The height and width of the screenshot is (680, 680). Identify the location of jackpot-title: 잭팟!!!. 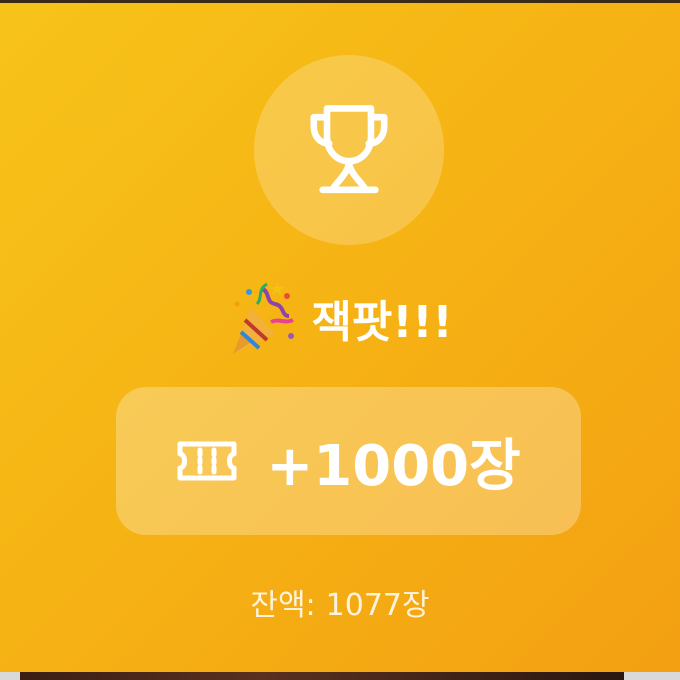
(382, 322).